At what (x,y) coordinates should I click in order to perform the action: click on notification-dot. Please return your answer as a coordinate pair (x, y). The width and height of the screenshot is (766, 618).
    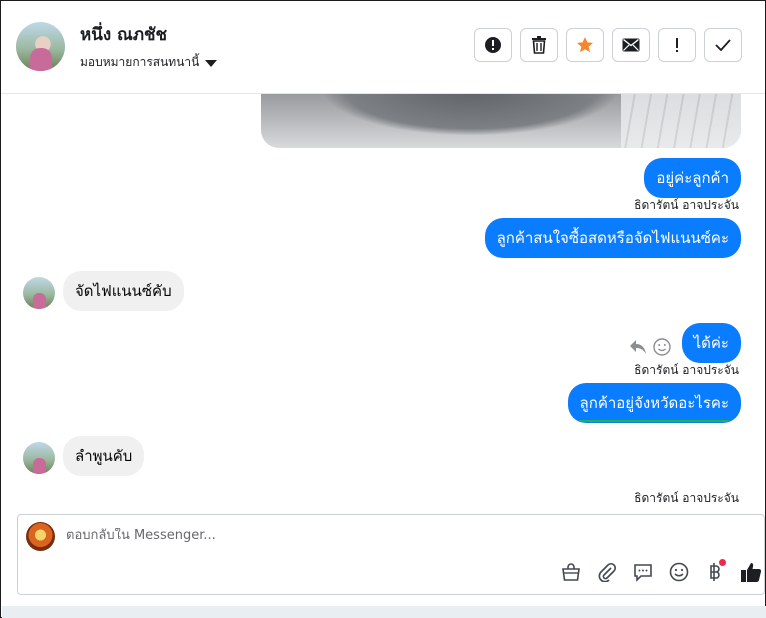
    Looking at the image, I should click on (722, 562).